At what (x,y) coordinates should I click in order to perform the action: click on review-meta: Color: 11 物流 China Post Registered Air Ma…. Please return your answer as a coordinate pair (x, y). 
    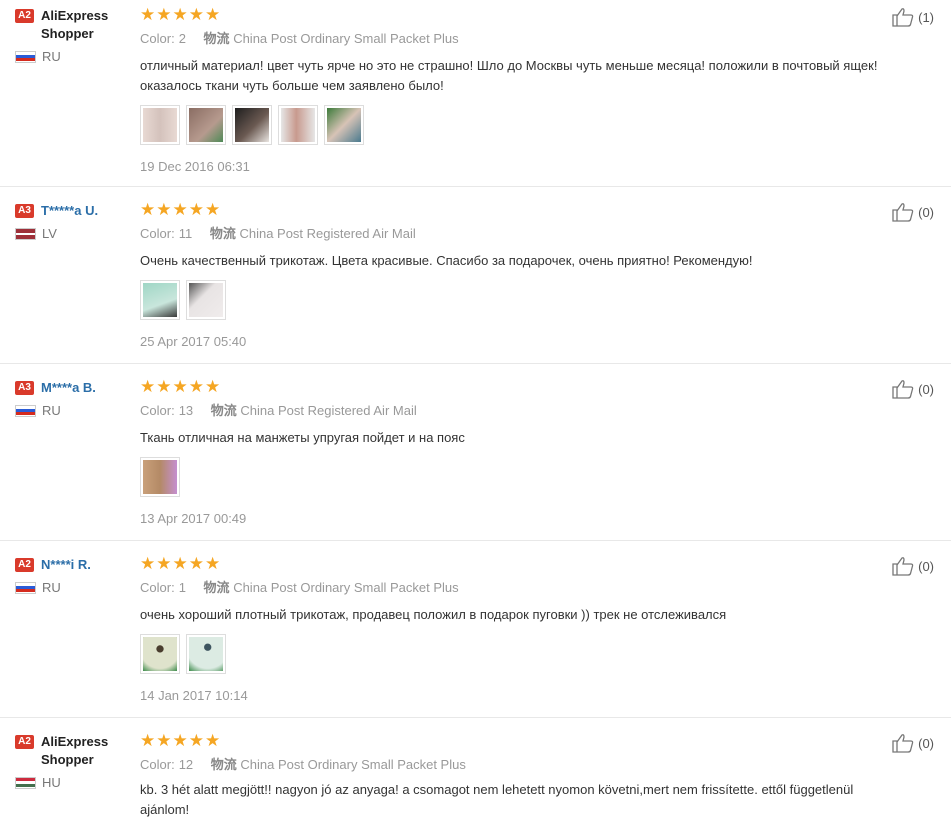
    Looking at the image, I should click on (510, 234).